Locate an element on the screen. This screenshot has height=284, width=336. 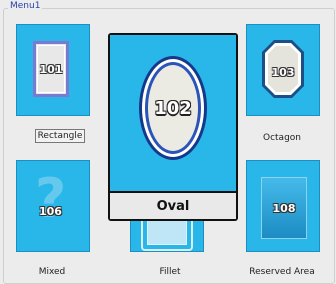
item-number: 103 is located at coordinates (283, 72).